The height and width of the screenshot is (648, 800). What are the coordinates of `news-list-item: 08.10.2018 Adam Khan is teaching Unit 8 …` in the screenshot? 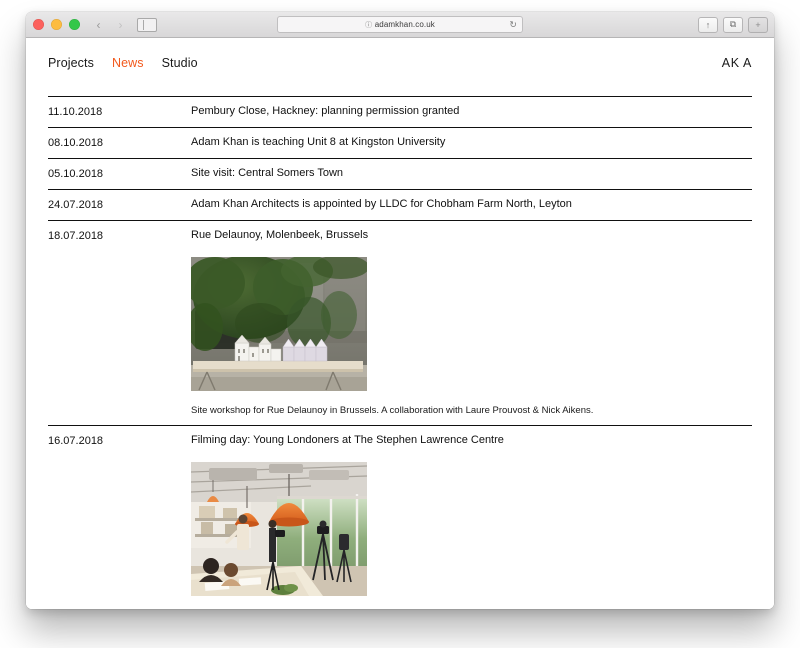 It's located at (400, 142).